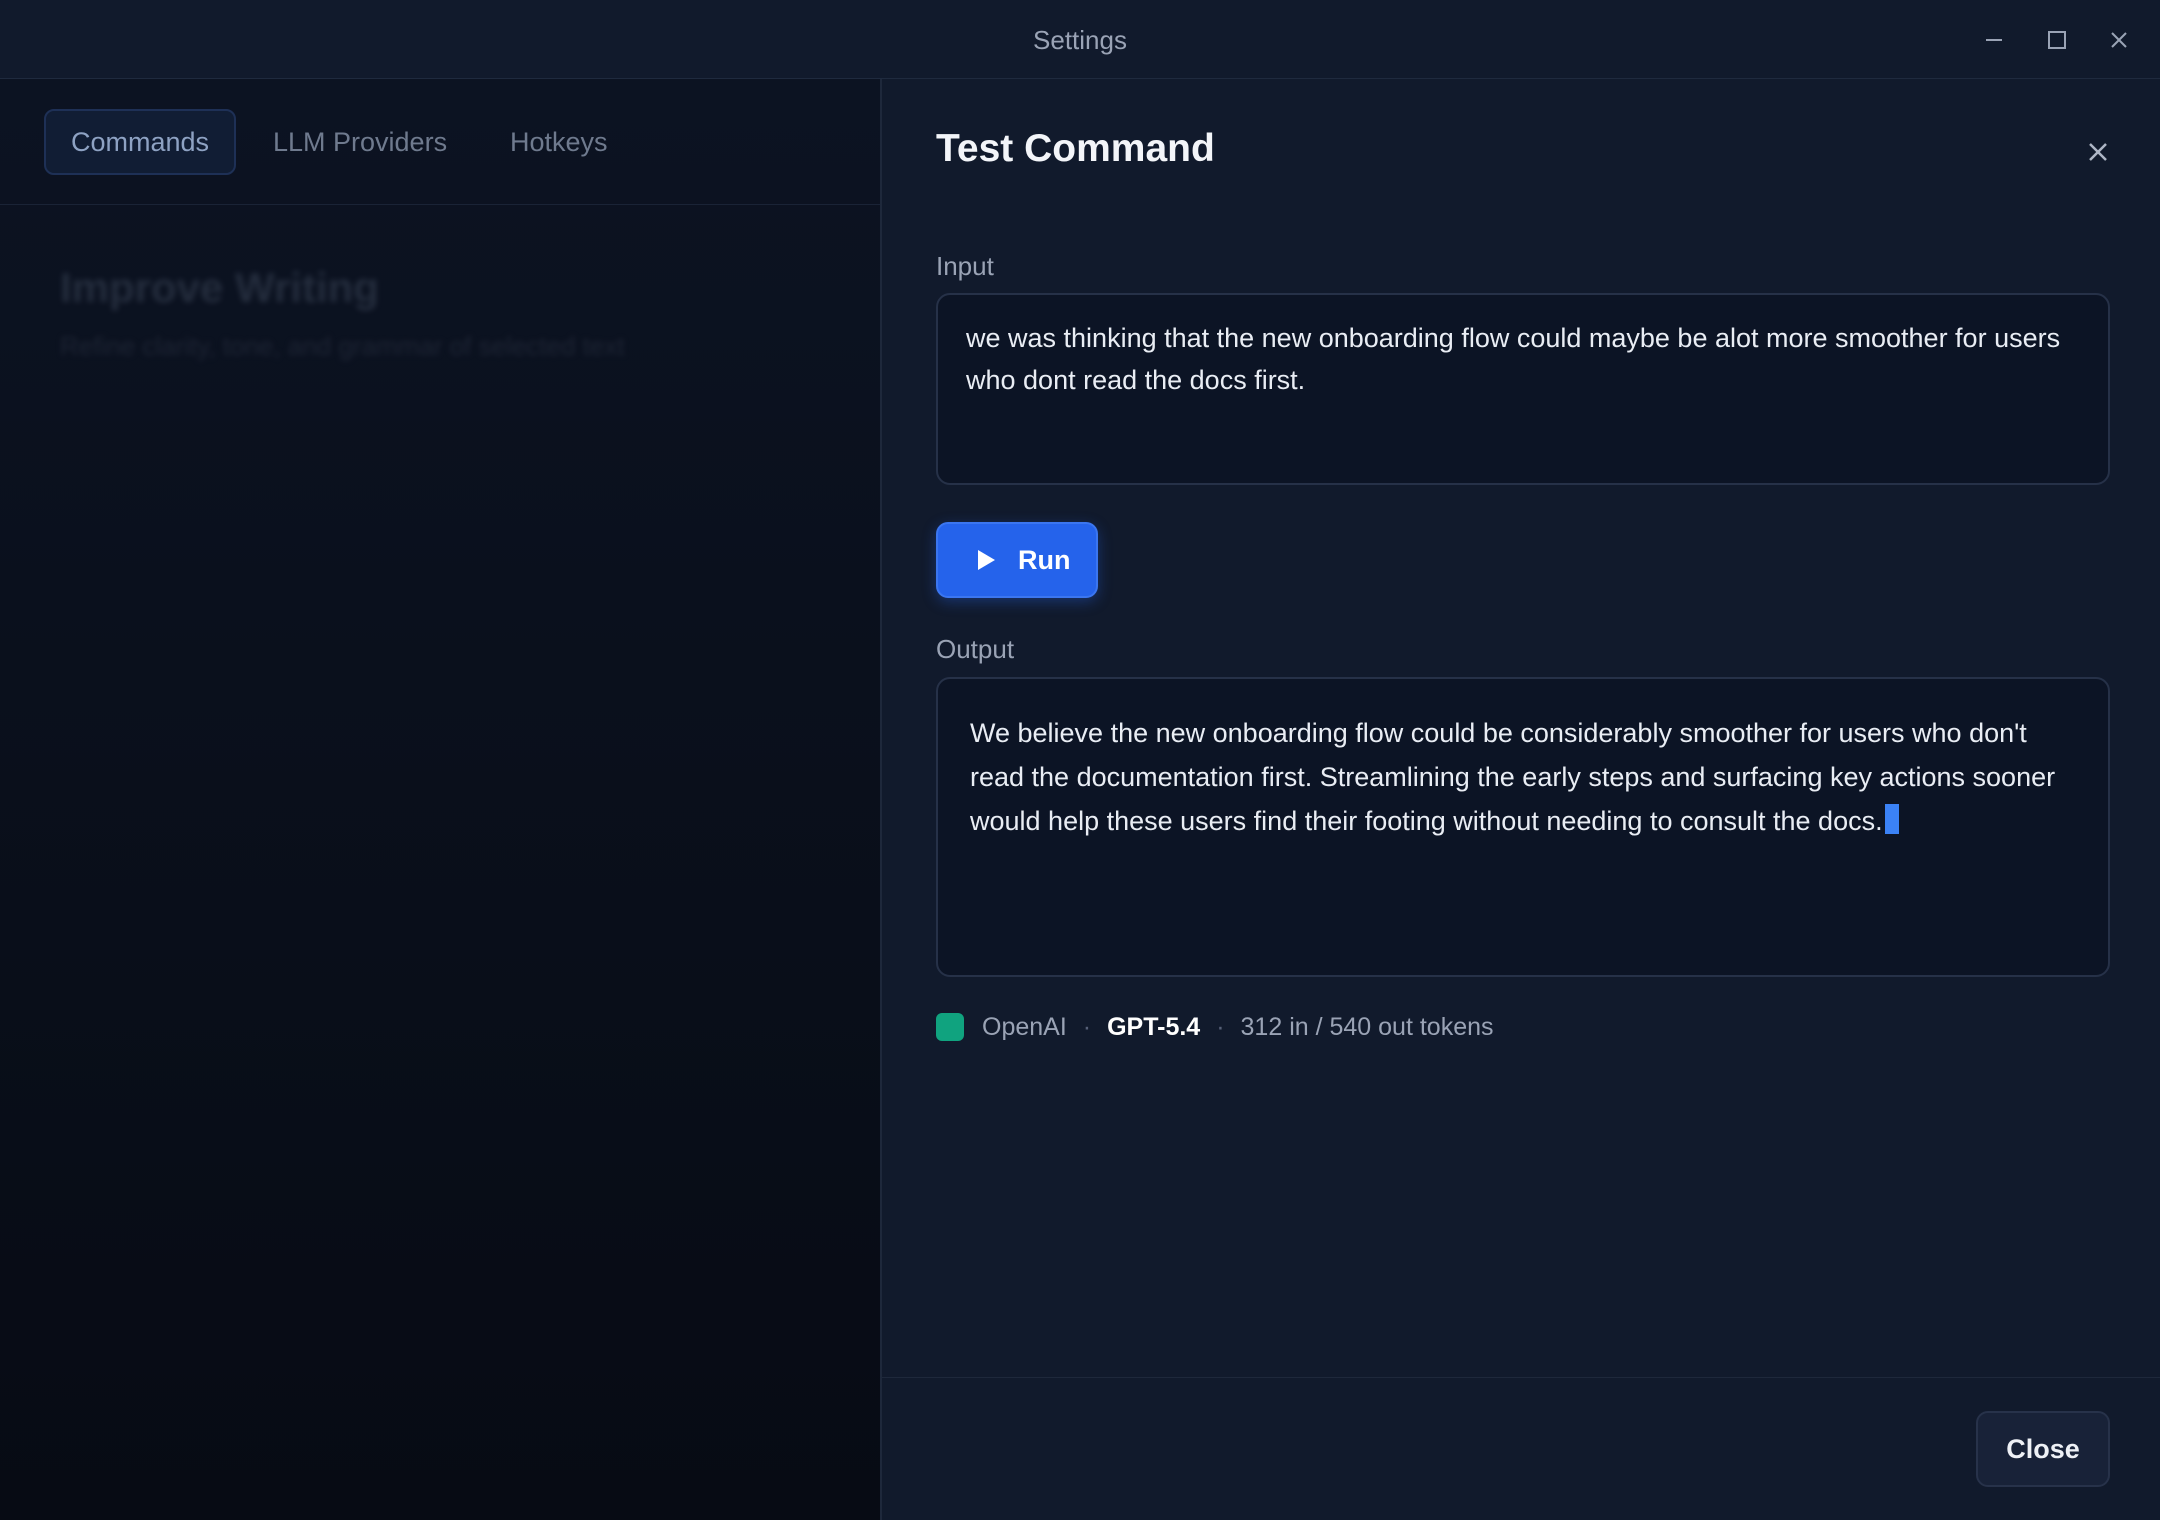  Describe the element at coordinates (1075, 148) in the screenshot. I see `panel-title: Test Command` at that location.